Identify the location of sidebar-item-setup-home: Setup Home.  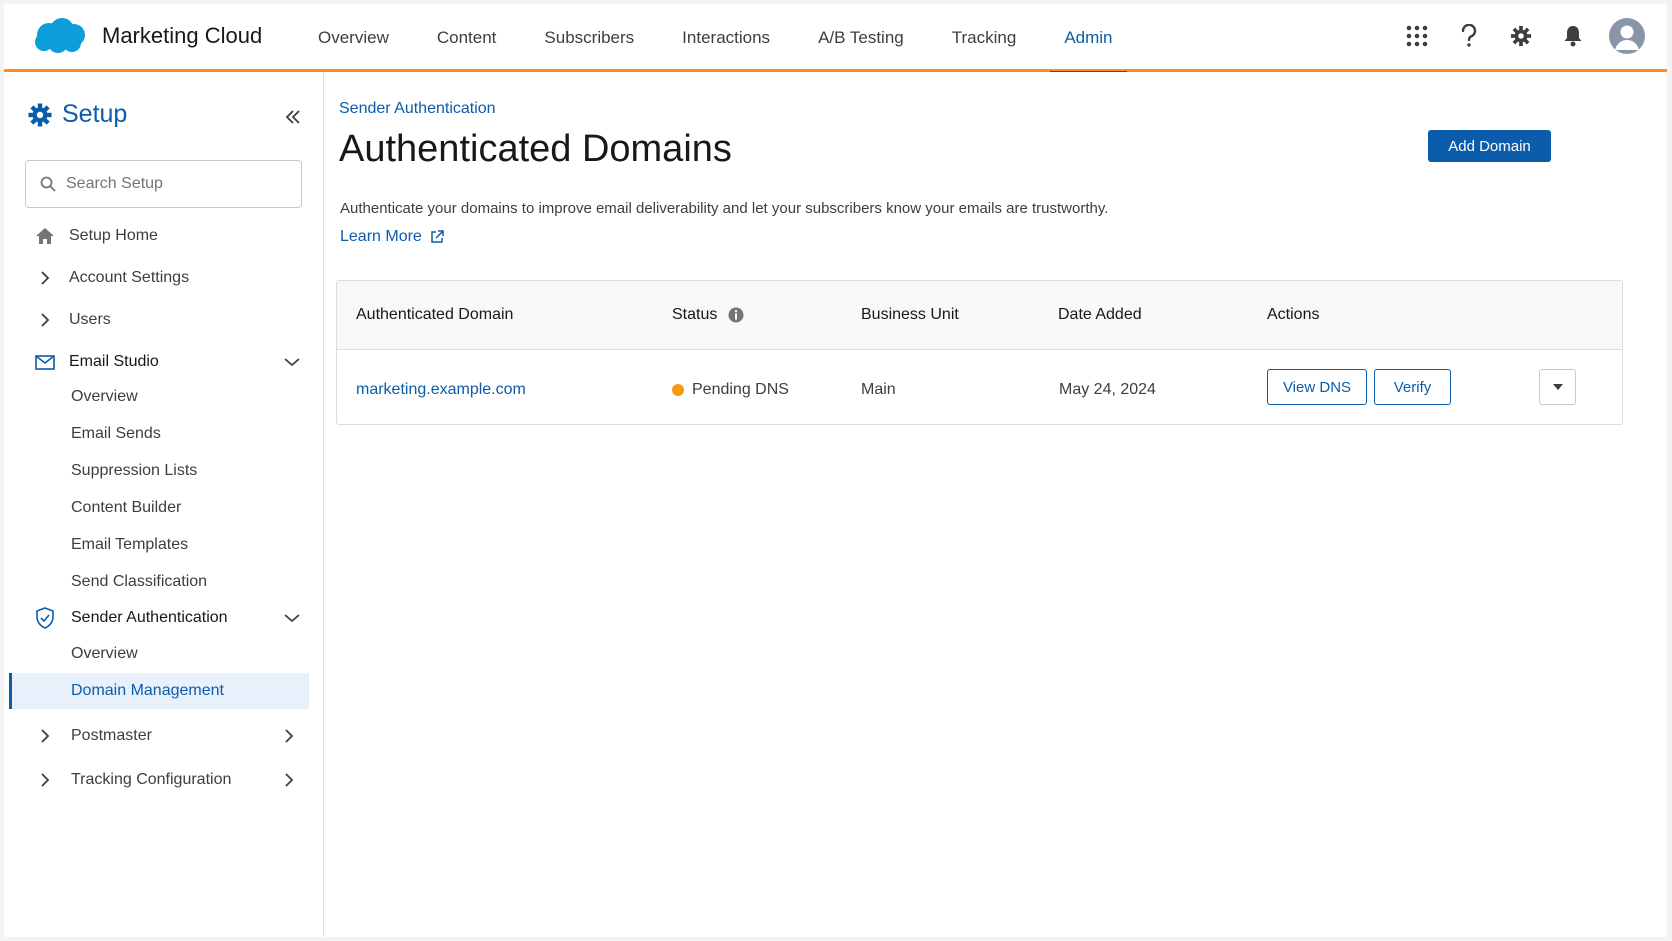
(164, 236).